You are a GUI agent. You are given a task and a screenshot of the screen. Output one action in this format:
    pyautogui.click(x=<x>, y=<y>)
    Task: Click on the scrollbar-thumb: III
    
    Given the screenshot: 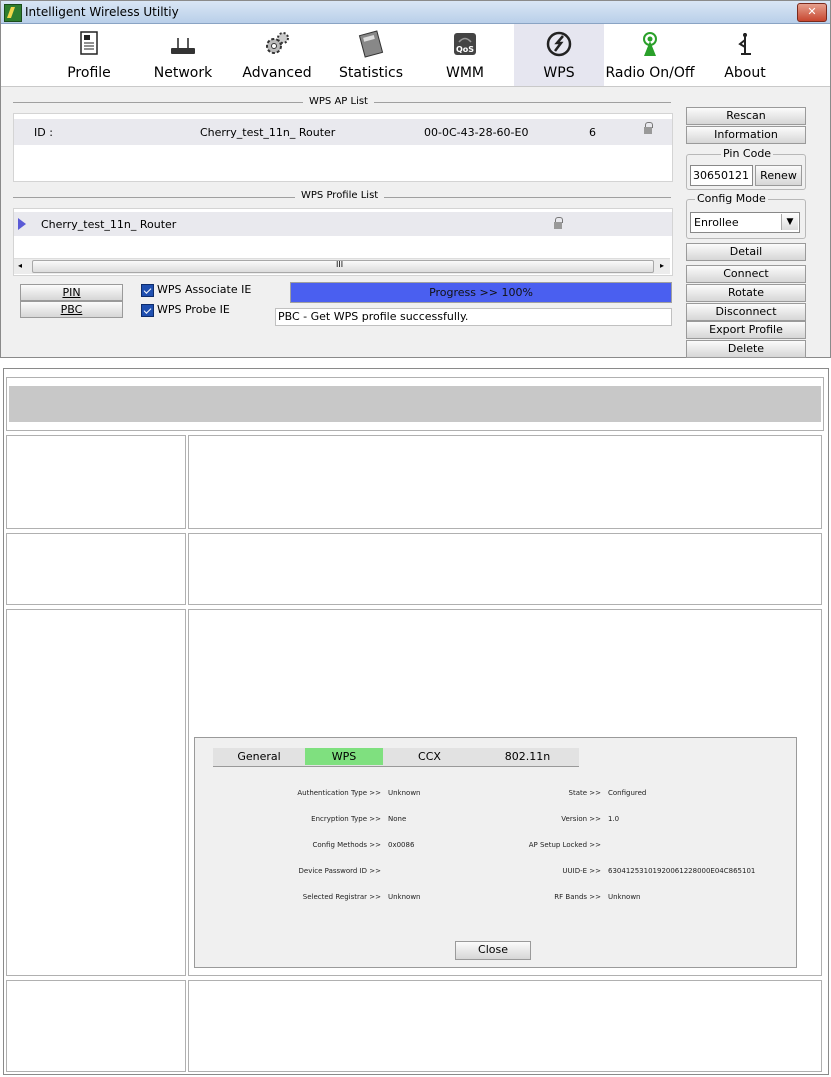 What is the action you would take?
    pyautogui.click(x=343, y=266)
    